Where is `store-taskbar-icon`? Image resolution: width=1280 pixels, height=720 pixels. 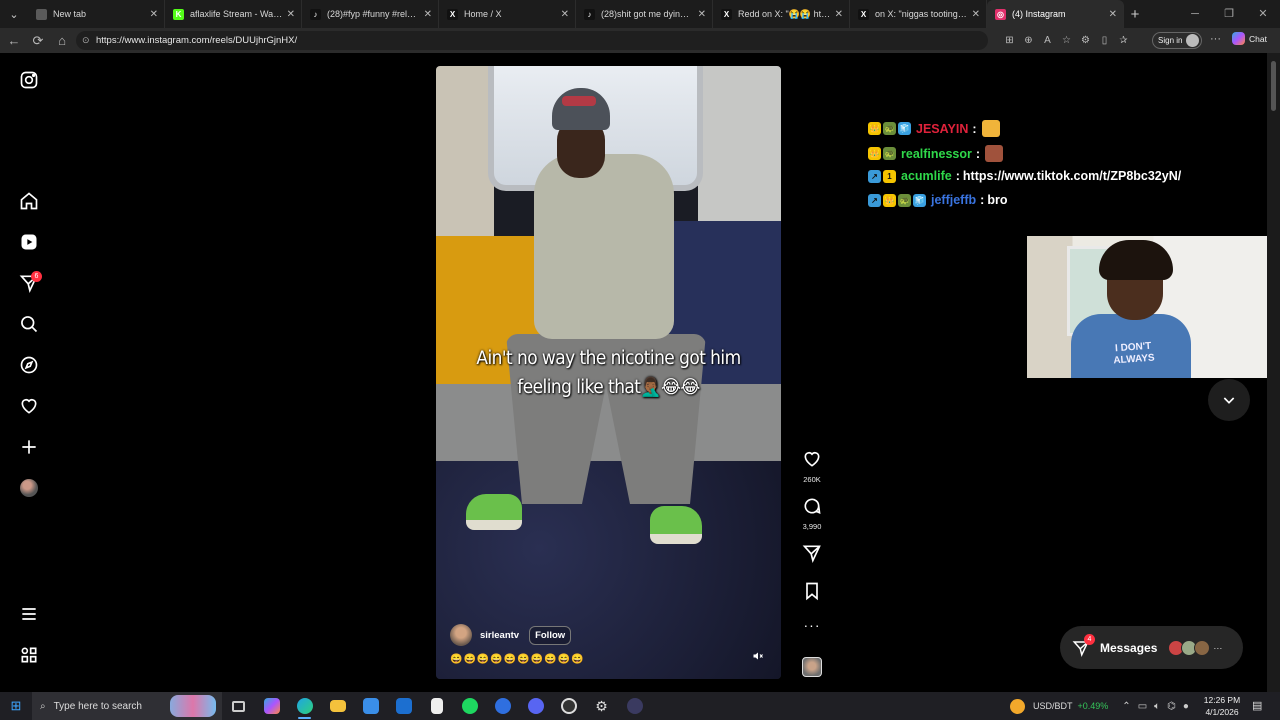
store-taskbar-icon is located at coordinates (370, 706).